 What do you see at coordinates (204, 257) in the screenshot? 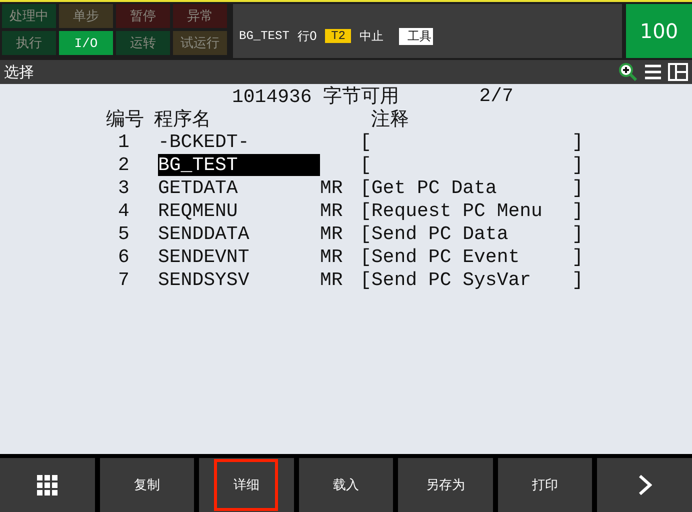
I see `program-name: SENDEVNT` at bounding box center [204, 257].